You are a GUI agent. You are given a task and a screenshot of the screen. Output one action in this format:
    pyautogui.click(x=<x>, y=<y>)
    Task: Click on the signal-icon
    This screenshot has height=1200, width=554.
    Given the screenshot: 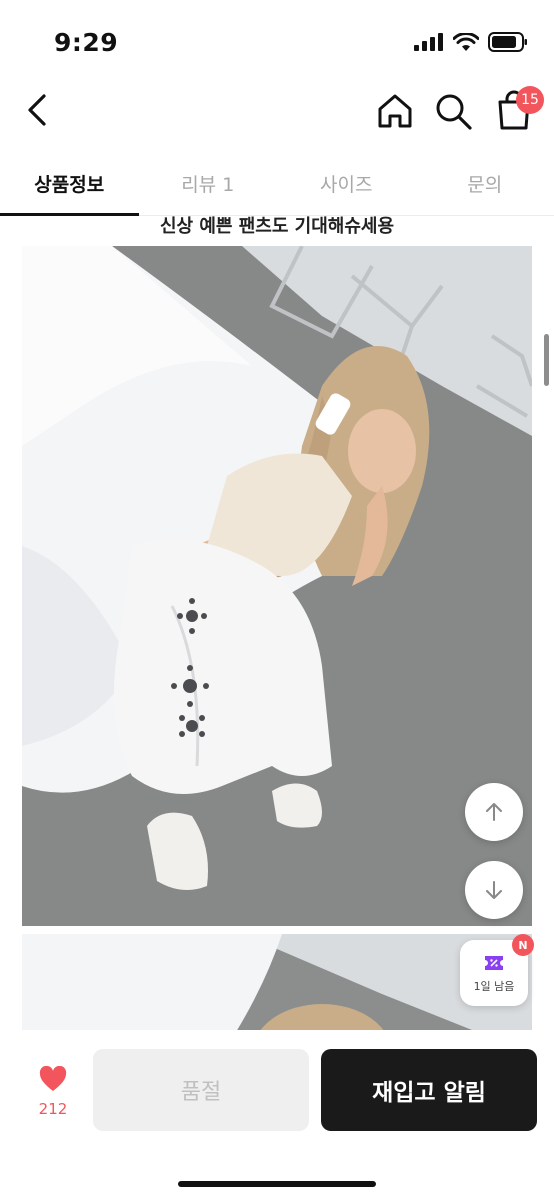 What is the action you would take?
    pyautogui.click(x=428, y=42)
    